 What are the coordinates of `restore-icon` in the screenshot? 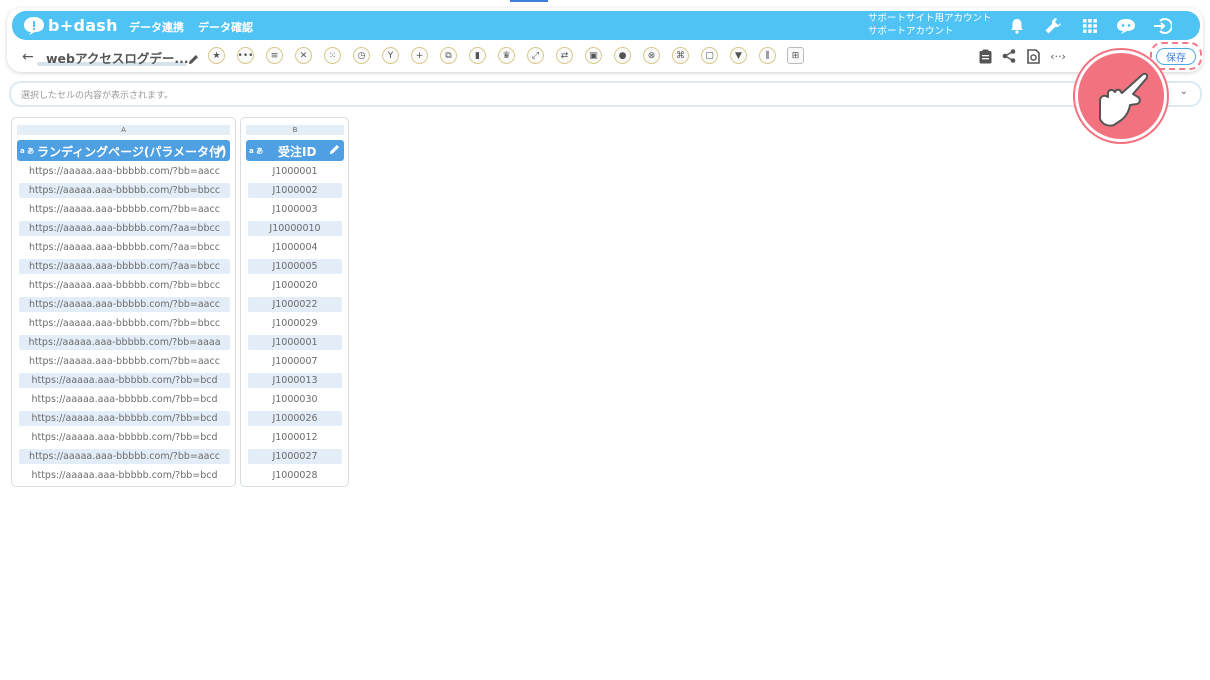 It's located at (1033, 56).